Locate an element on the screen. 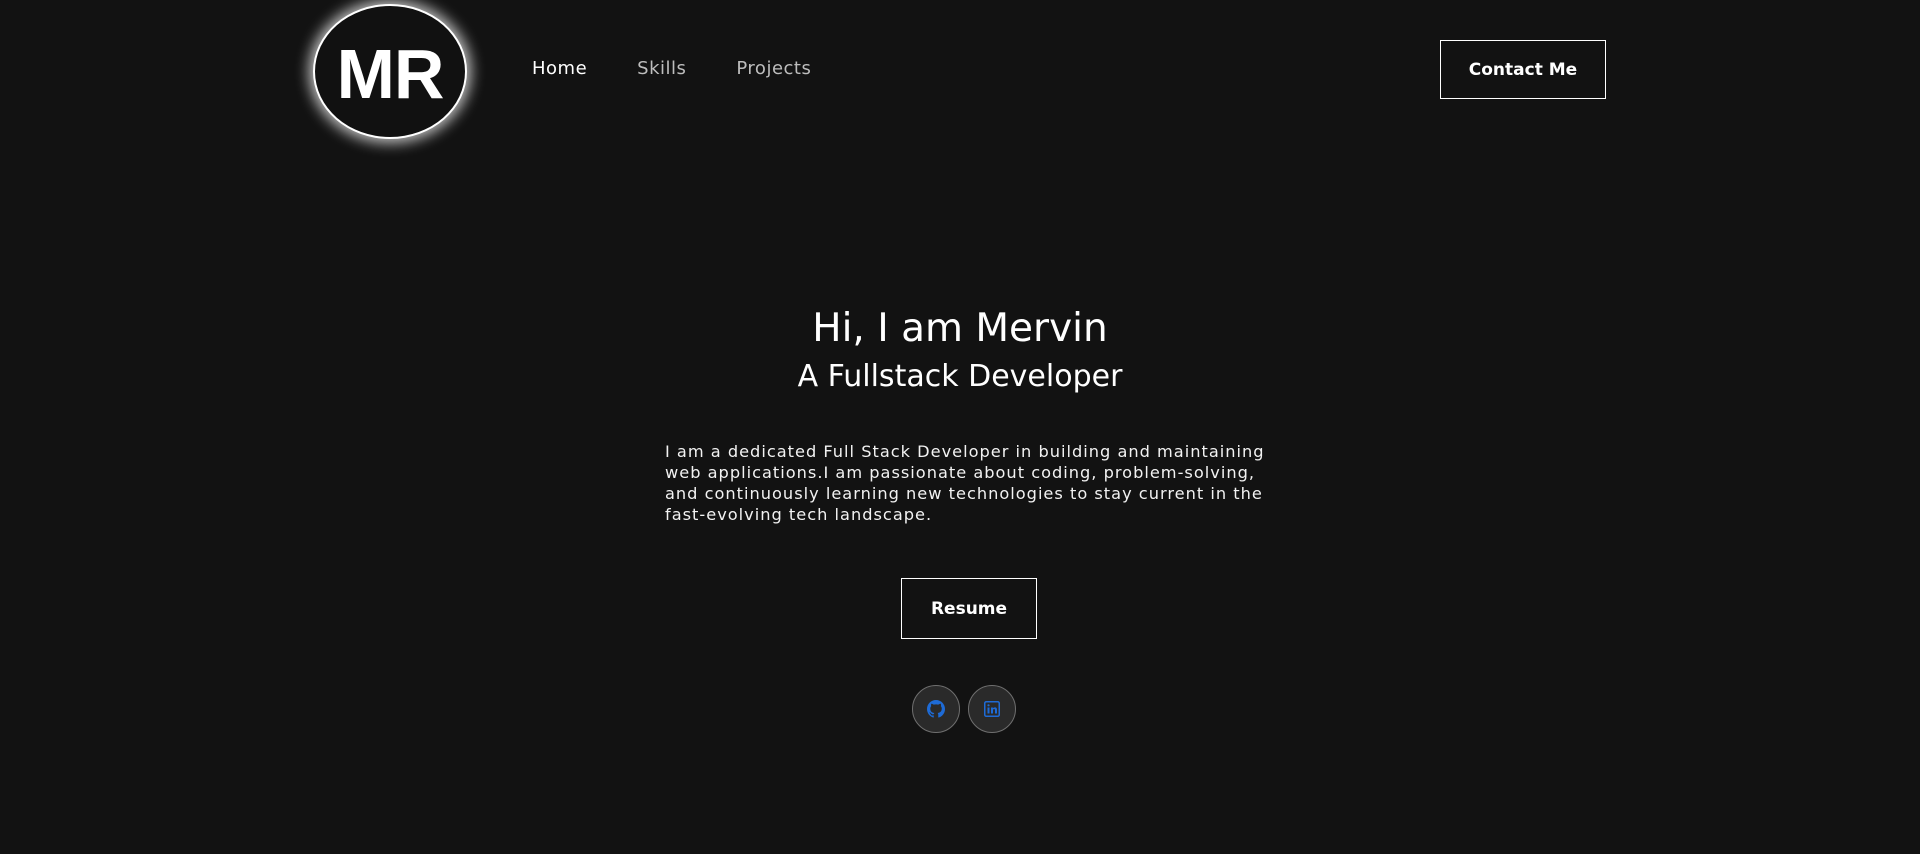 The width and height of the screenshot is (1920, 854). main-nav: Home Skills Projects is located at coordinates (696, 68).